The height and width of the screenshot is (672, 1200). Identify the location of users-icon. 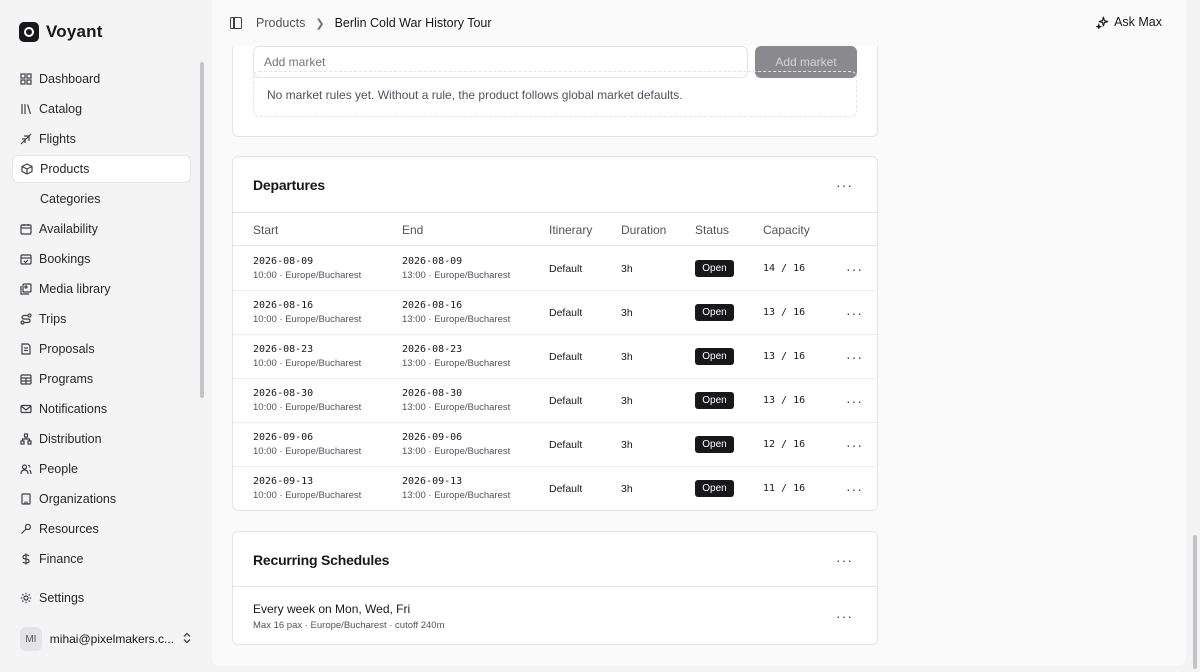
(26, 469).